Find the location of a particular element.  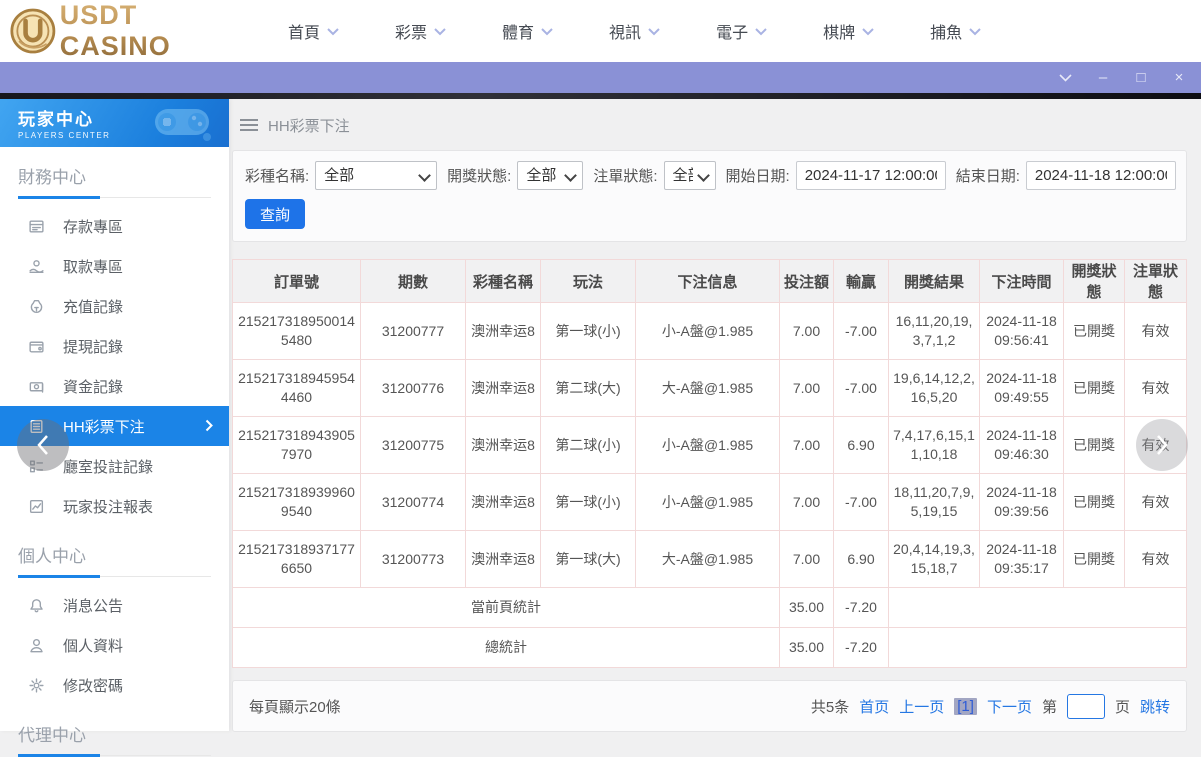

window-chevron-down-icon is located at coordinates (1065, 78).